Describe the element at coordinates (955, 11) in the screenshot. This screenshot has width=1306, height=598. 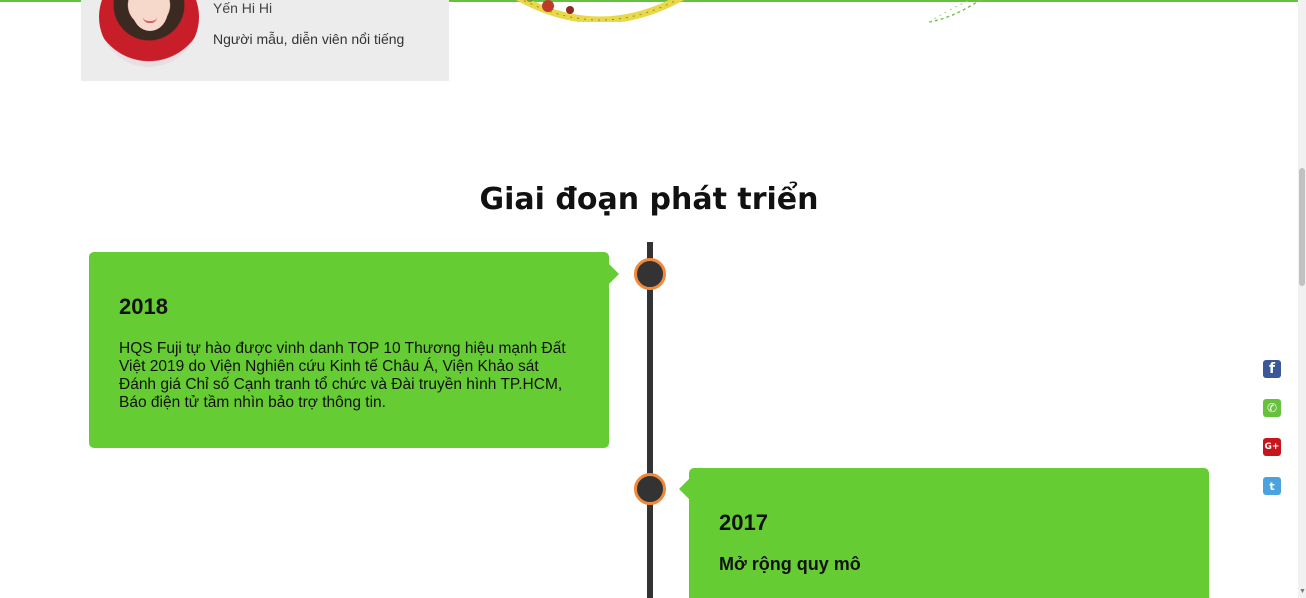
I see `leaf-decoration` at that location.